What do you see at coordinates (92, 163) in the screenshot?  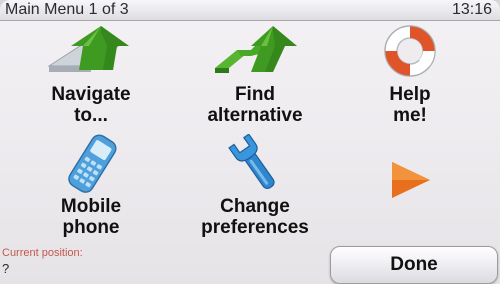 I see `mobile-phone-icon` at bounding box center [92, 163].